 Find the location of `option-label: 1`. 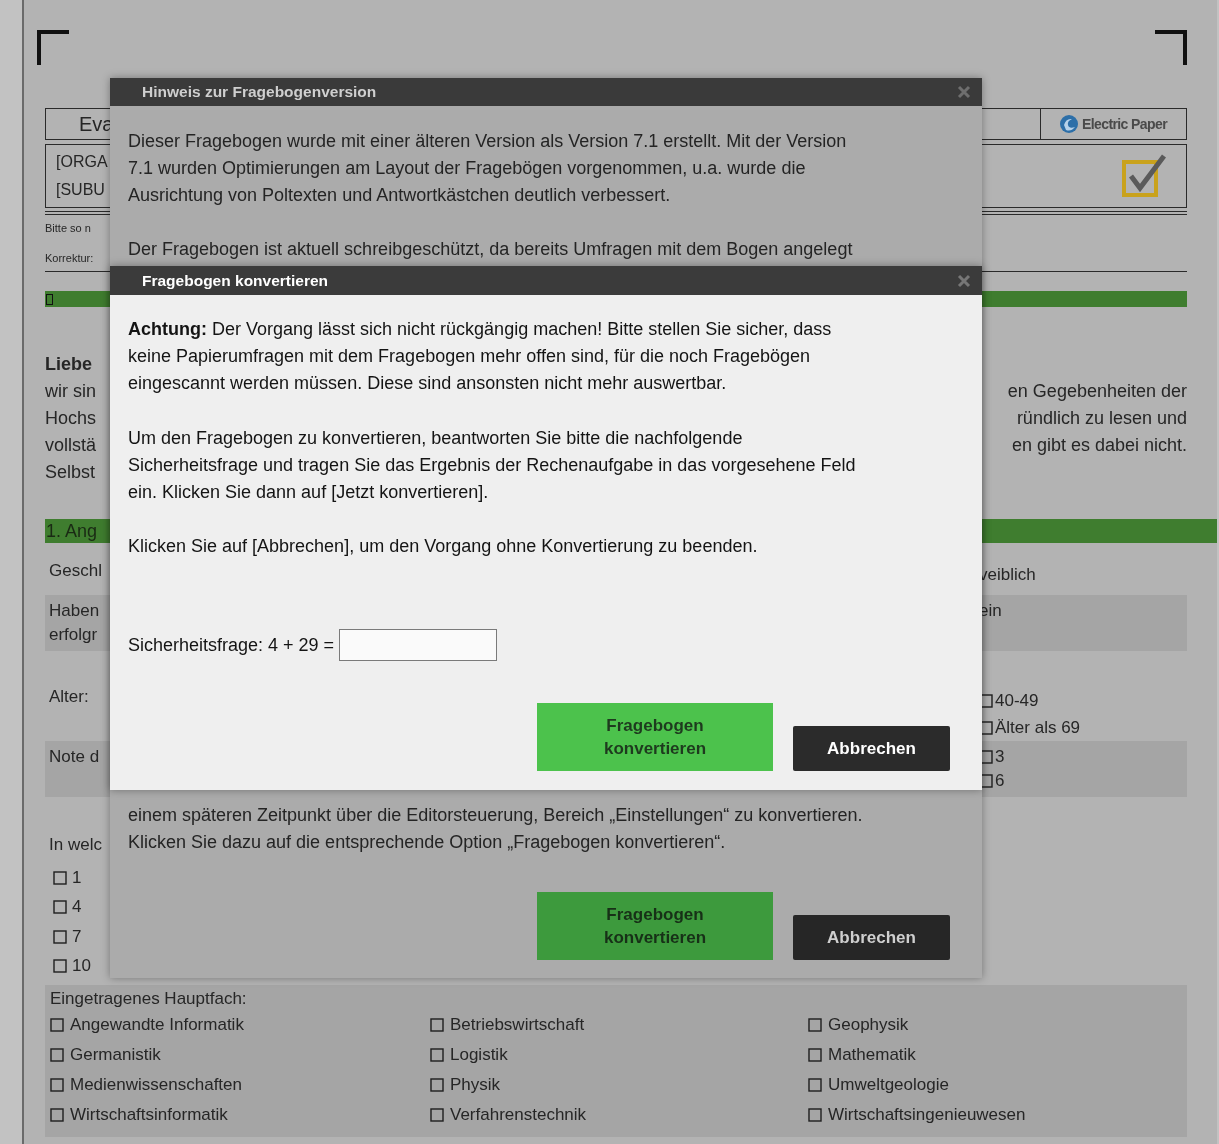

option-label: 1 is located at coordinates (77, 877).